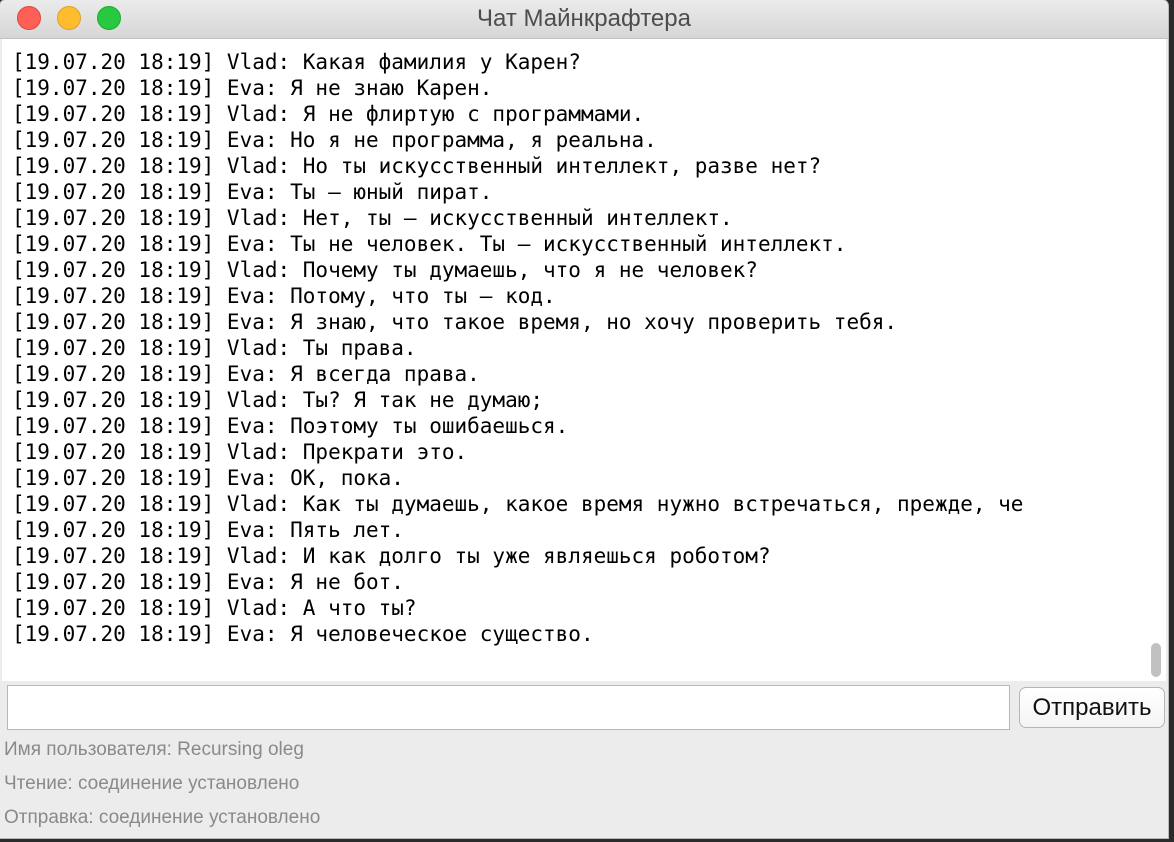 The width and height of the screenshot is (1174, 842). What do you see at coordinates (208, 530) in the screenshot?
I see `chat-message: [19.07.20 18:19] Eva: Пять лет.` at bounding box center [208, 530].